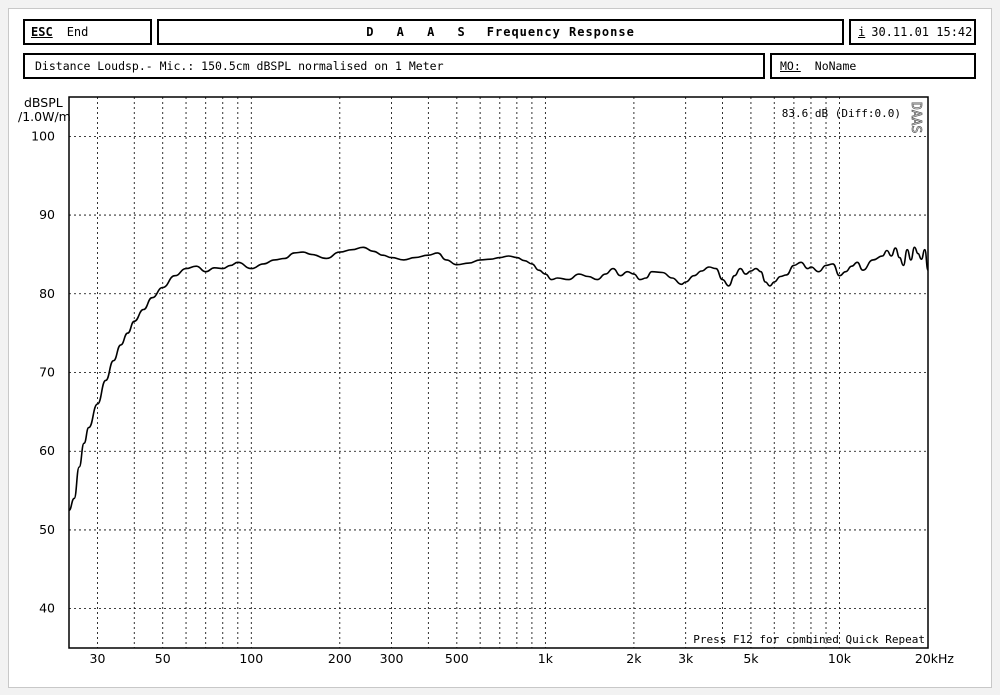  Describe the element at coordinates (840, 658) in the screenshot. I see `x-tick-label: 10k` at that location.